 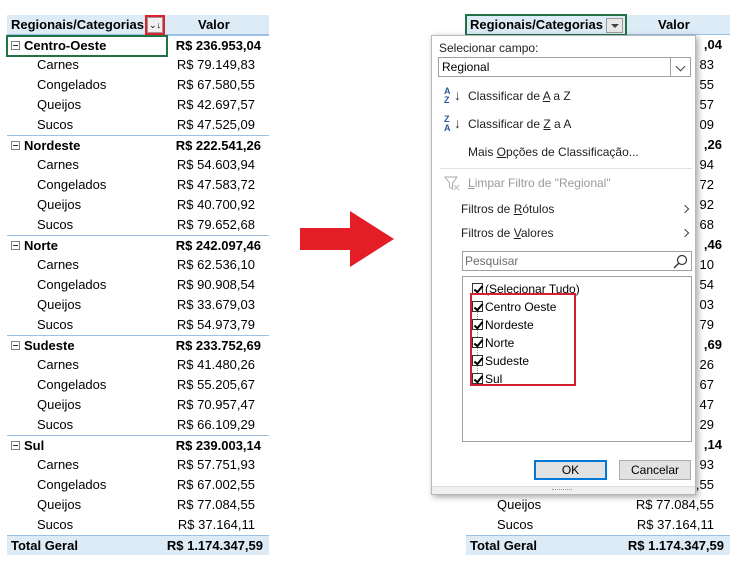 What do you see at coordinates (138, 65) in the screenshot?
I see `category-row: Carnes R$ 79.149,83` at bounding box center [138, 65].